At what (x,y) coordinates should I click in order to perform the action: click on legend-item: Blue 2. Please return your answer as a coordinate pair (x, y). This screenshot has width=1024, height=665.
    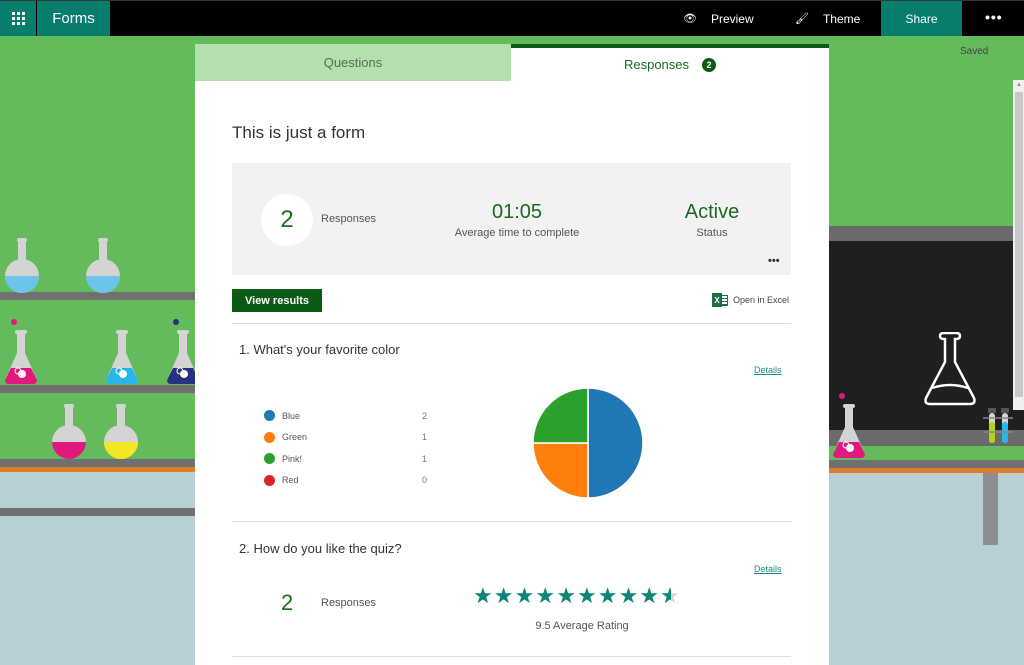
    Looking at the image, I should click on (349, 416).